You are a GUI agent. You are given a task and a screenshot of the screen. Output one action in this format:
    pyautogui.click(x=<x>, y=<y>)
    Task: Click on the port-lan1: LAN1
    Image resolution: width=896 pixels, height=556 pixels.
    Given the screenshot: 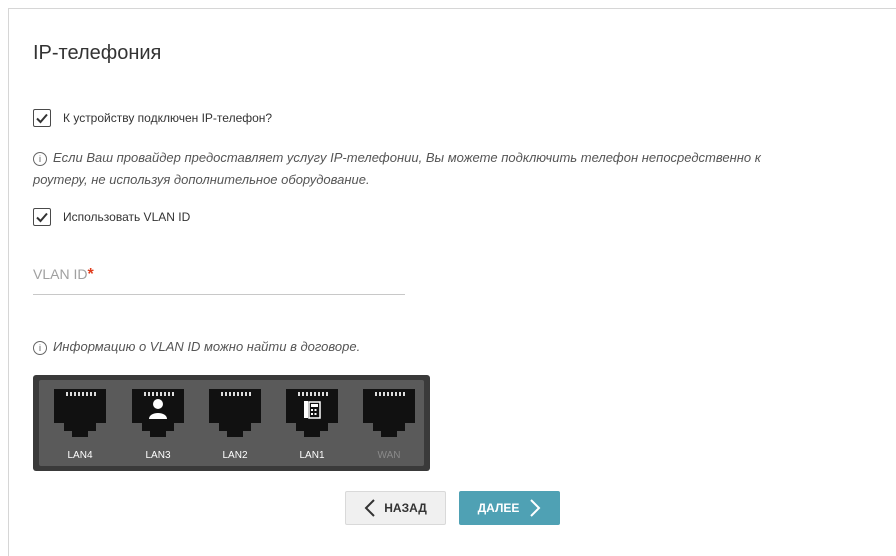 What is the action you would take?
    pyautogui.click(x=312, y=423)
    